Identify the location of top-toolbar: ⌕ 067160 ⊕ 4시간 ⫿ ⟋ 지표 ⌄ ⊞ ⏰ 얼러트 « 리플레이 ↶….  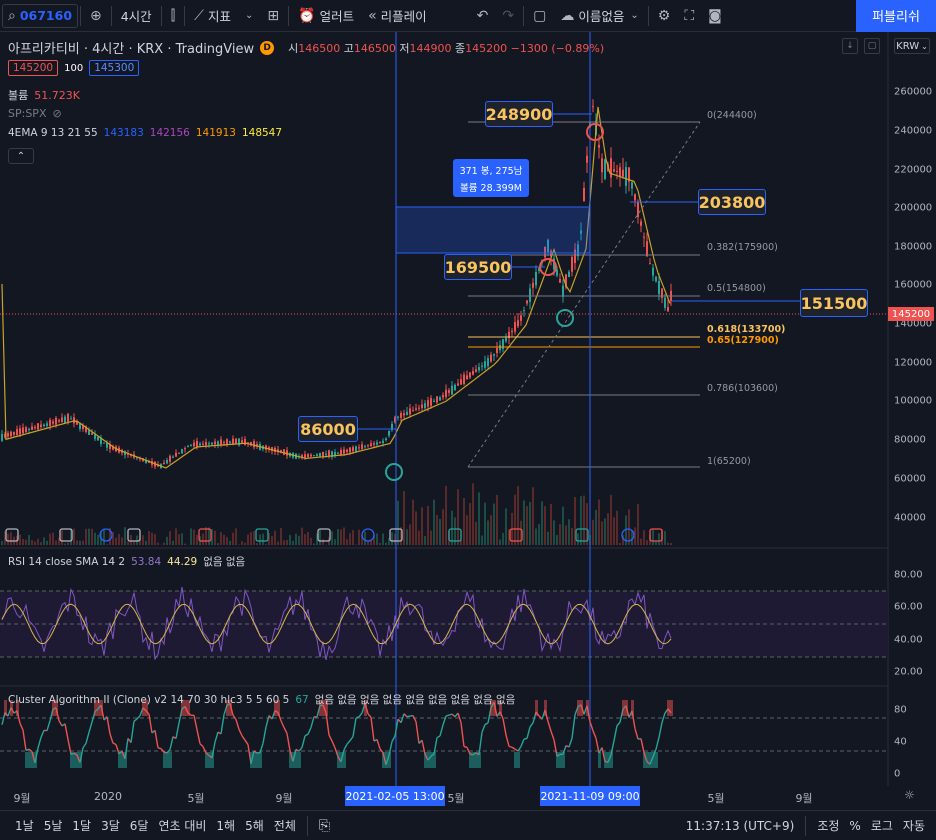
(468, 16).